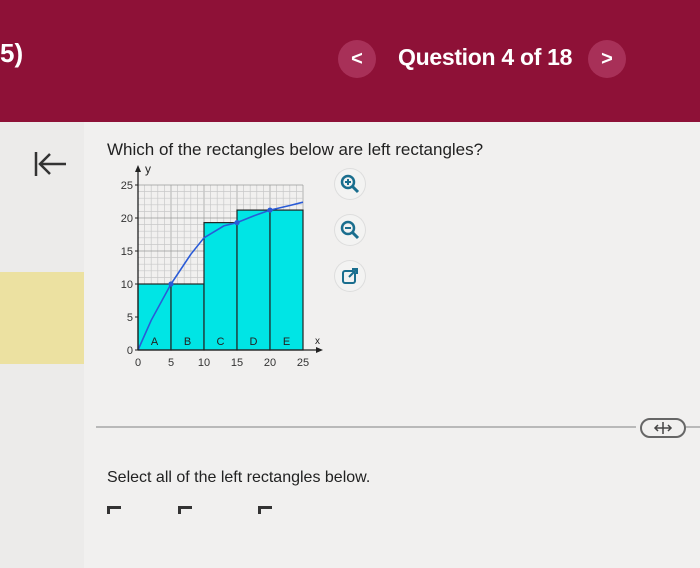 The image size is (700, 568). I want to click on question-number: 5), so click(12, 53).